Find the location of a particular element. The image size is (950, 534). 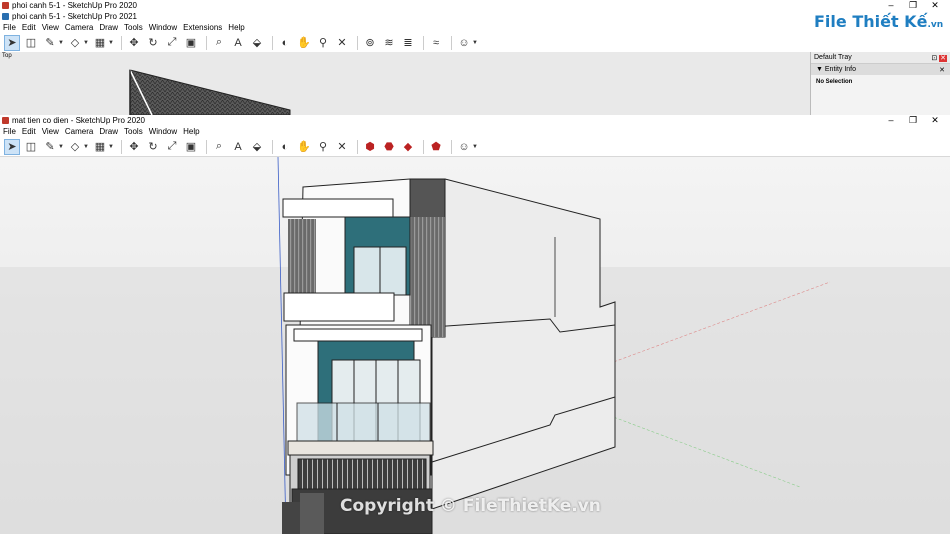

extension-icon: ⬣ is located at coordinates (389, 147).